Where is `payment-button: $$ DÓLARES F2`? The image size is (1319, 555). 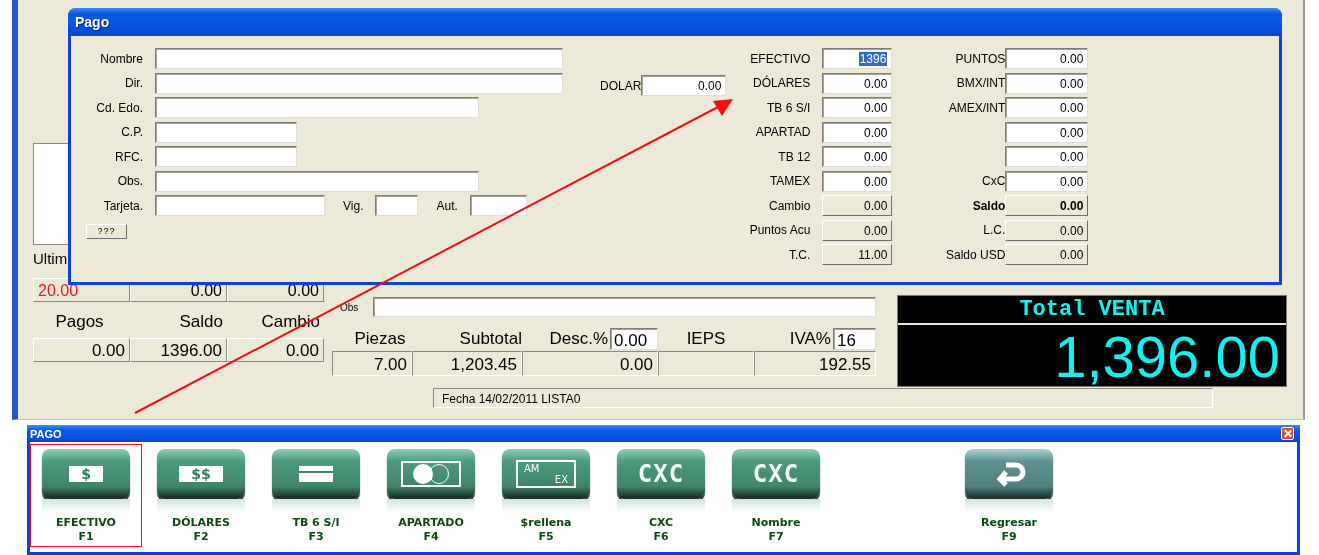
payment-button: $$ DÓLARES F2 is located at coordinates (201, 495).